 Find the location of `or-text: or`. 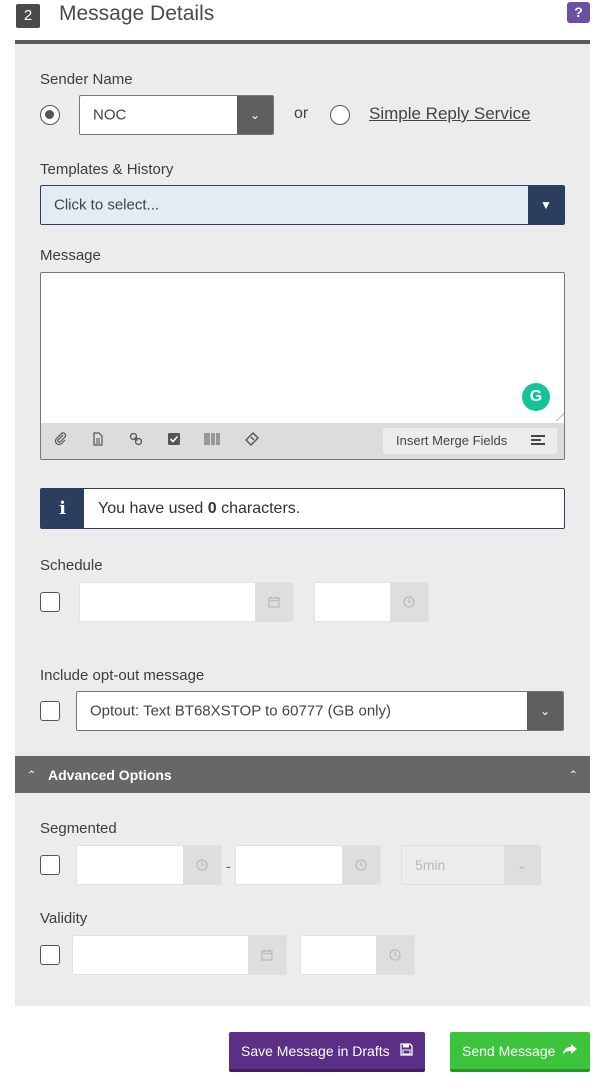

or-text: or is located at coordinates (301, 113).